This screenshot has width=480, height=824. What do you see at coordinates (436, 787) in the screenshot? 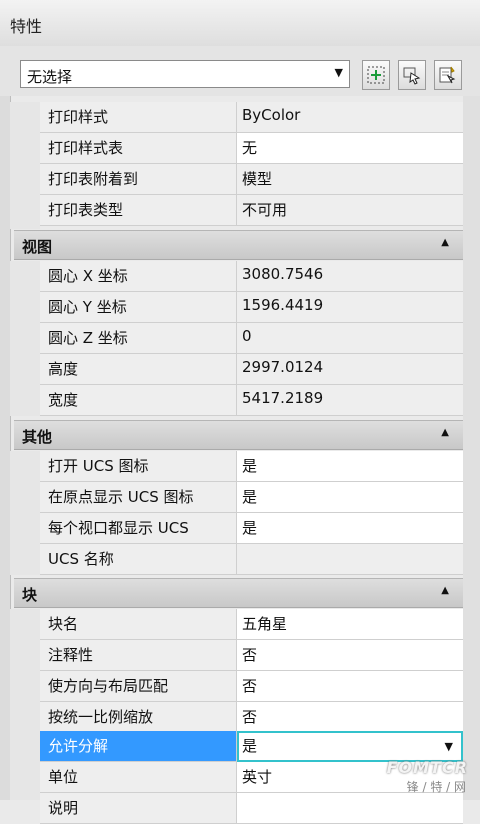
I see `watermark-subtitle: 锋 / 特 / 网` at bounding box center [436, 787].